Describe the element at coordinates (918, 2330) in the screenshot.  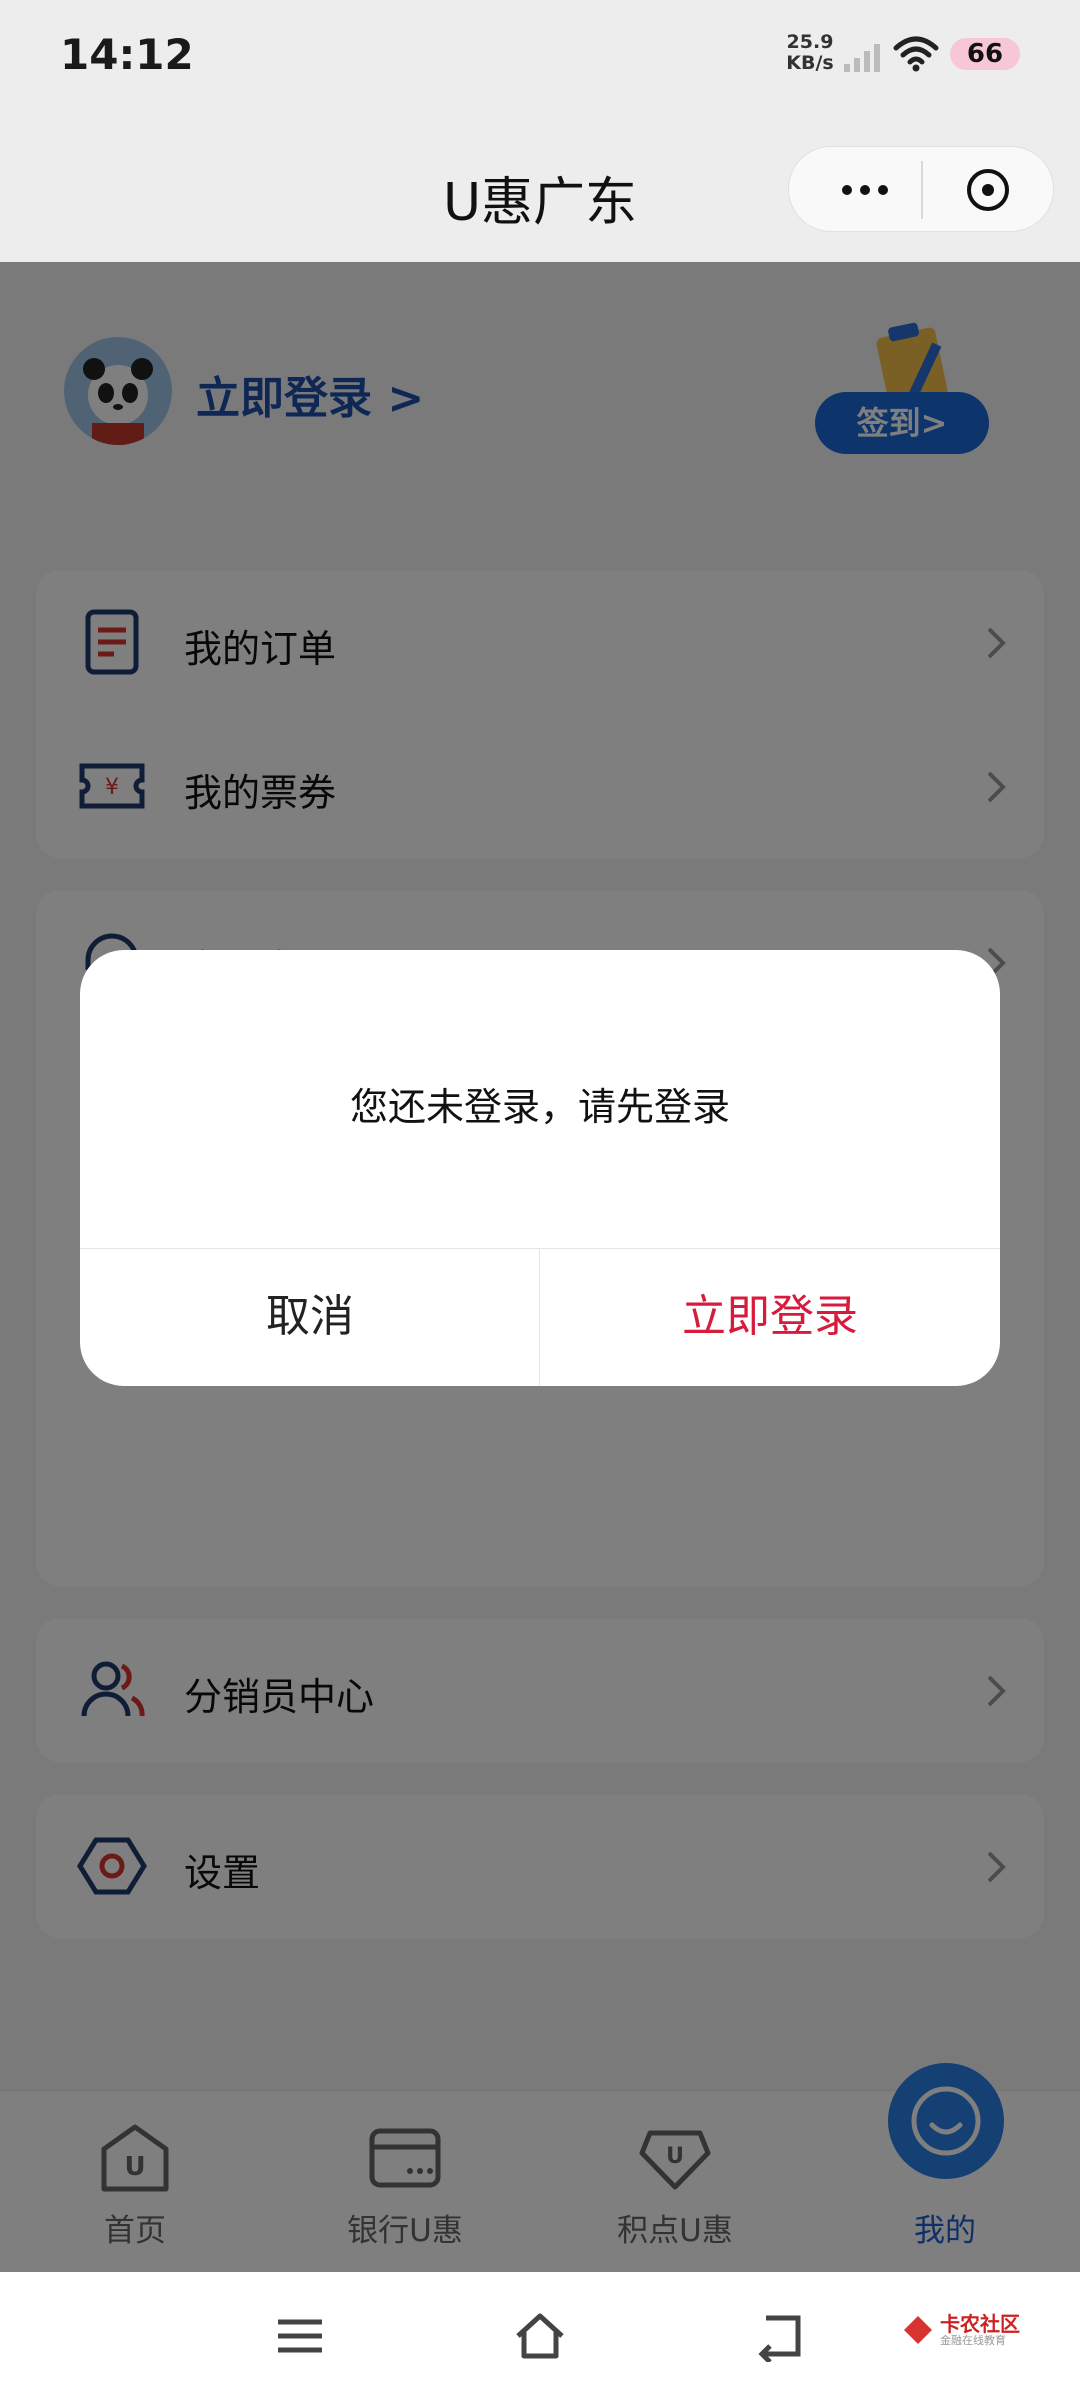
I see `watermark-logo-icon` at that location.